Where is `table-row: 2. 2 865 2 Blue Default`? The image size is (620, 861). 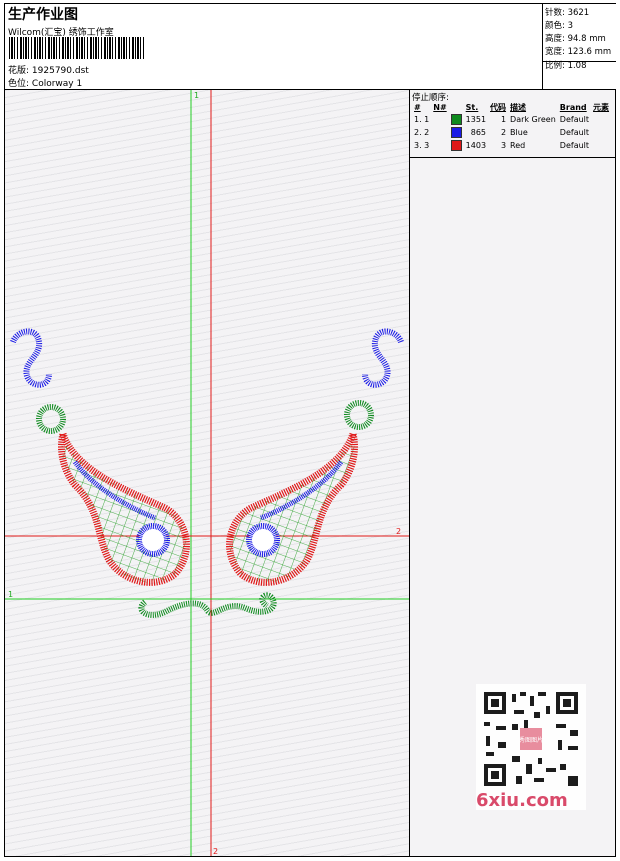 table-row: 2. 2 865 2 Blue Default is located at coordinates (511, 132).